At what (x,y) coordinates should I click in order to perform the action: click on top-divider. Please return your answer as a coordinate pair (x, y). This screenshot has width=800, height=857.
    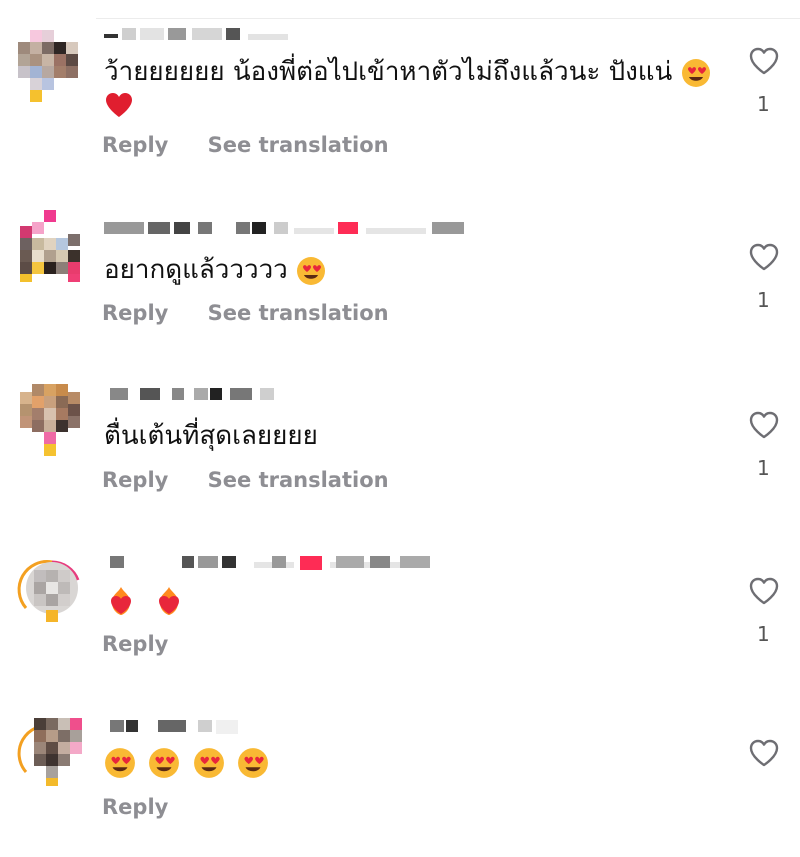
    Looking at the image, I should click on (448, 18).